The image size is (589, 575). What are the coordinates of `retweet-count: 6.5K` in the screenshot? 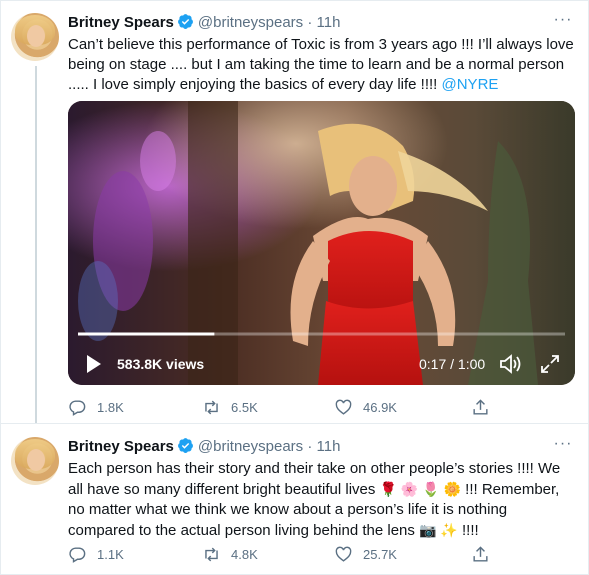 It's located at (244, 407).